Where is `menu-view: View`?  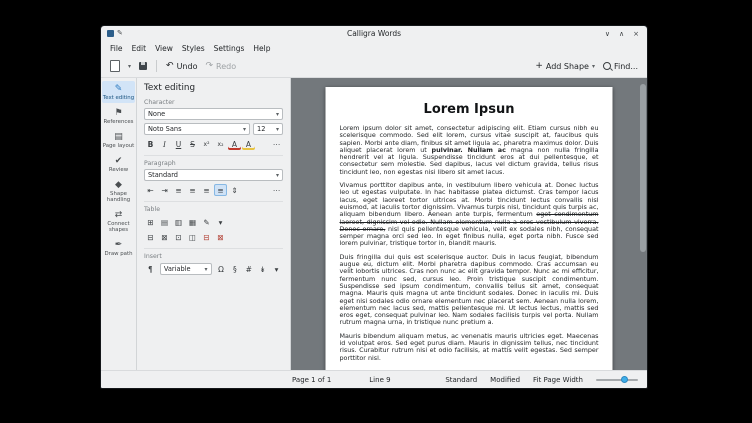 menu-view: View is located at coordinates (164, 48).